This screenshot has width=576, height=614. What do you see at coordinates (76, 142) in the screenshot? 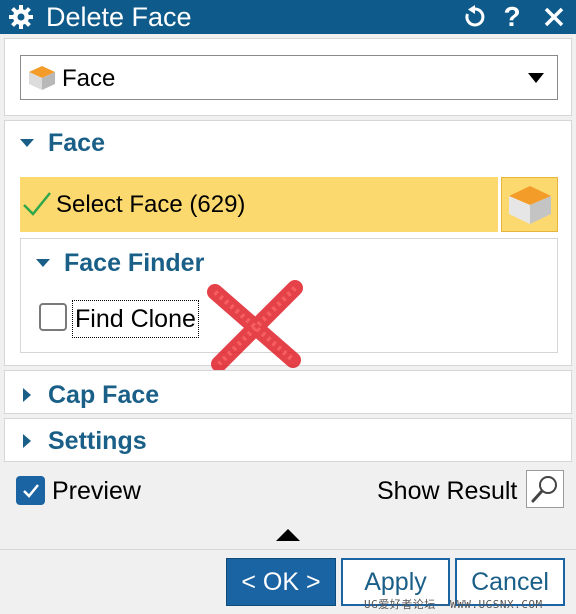
I see `face-section-title: Face` at bounding box center [76, 142].